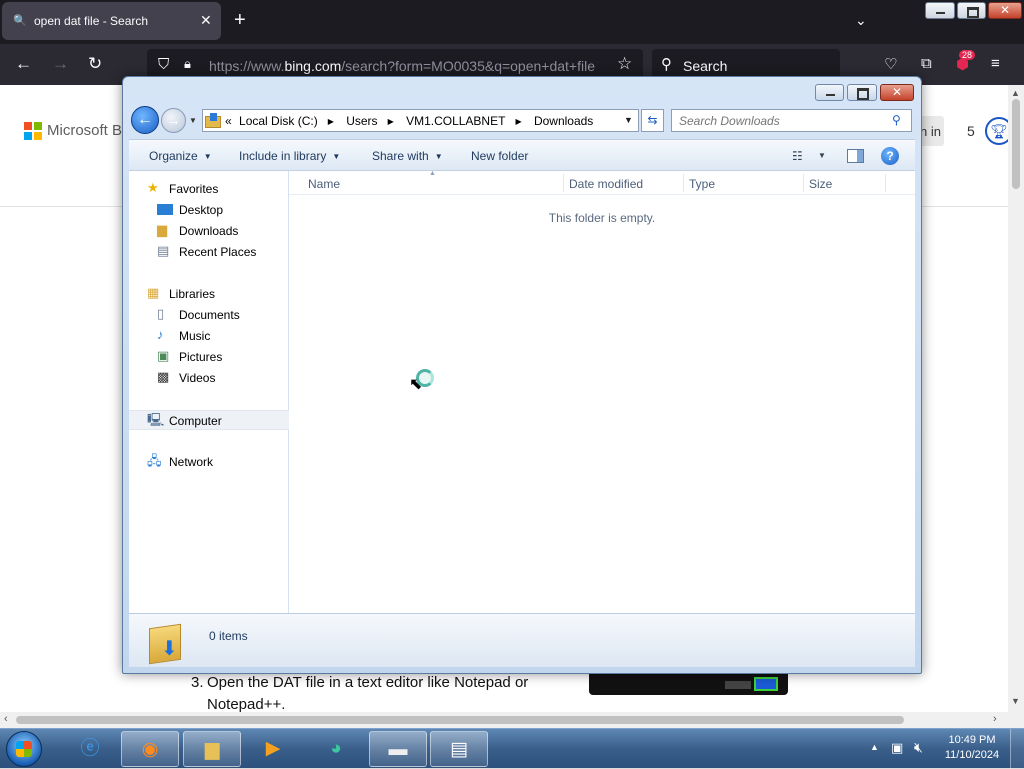 This screenshot has width=1024, height=769. I want to click on browser-minimize-button, so click(940, 10).